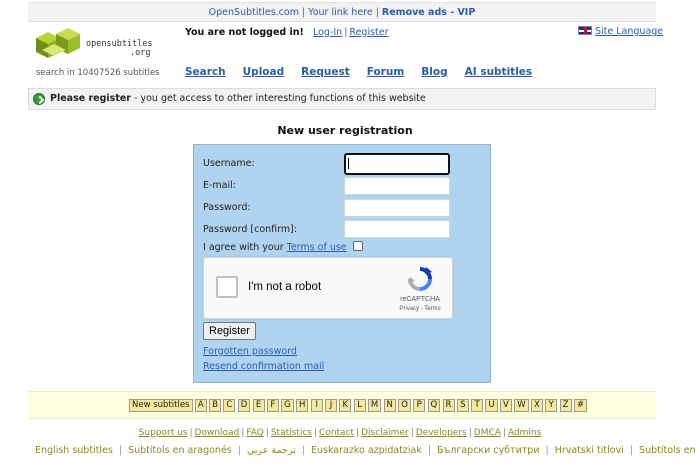  Describe the element at coordinates (227, 287) in the screenshot. I see `recaptcha-checkbox` at that location.